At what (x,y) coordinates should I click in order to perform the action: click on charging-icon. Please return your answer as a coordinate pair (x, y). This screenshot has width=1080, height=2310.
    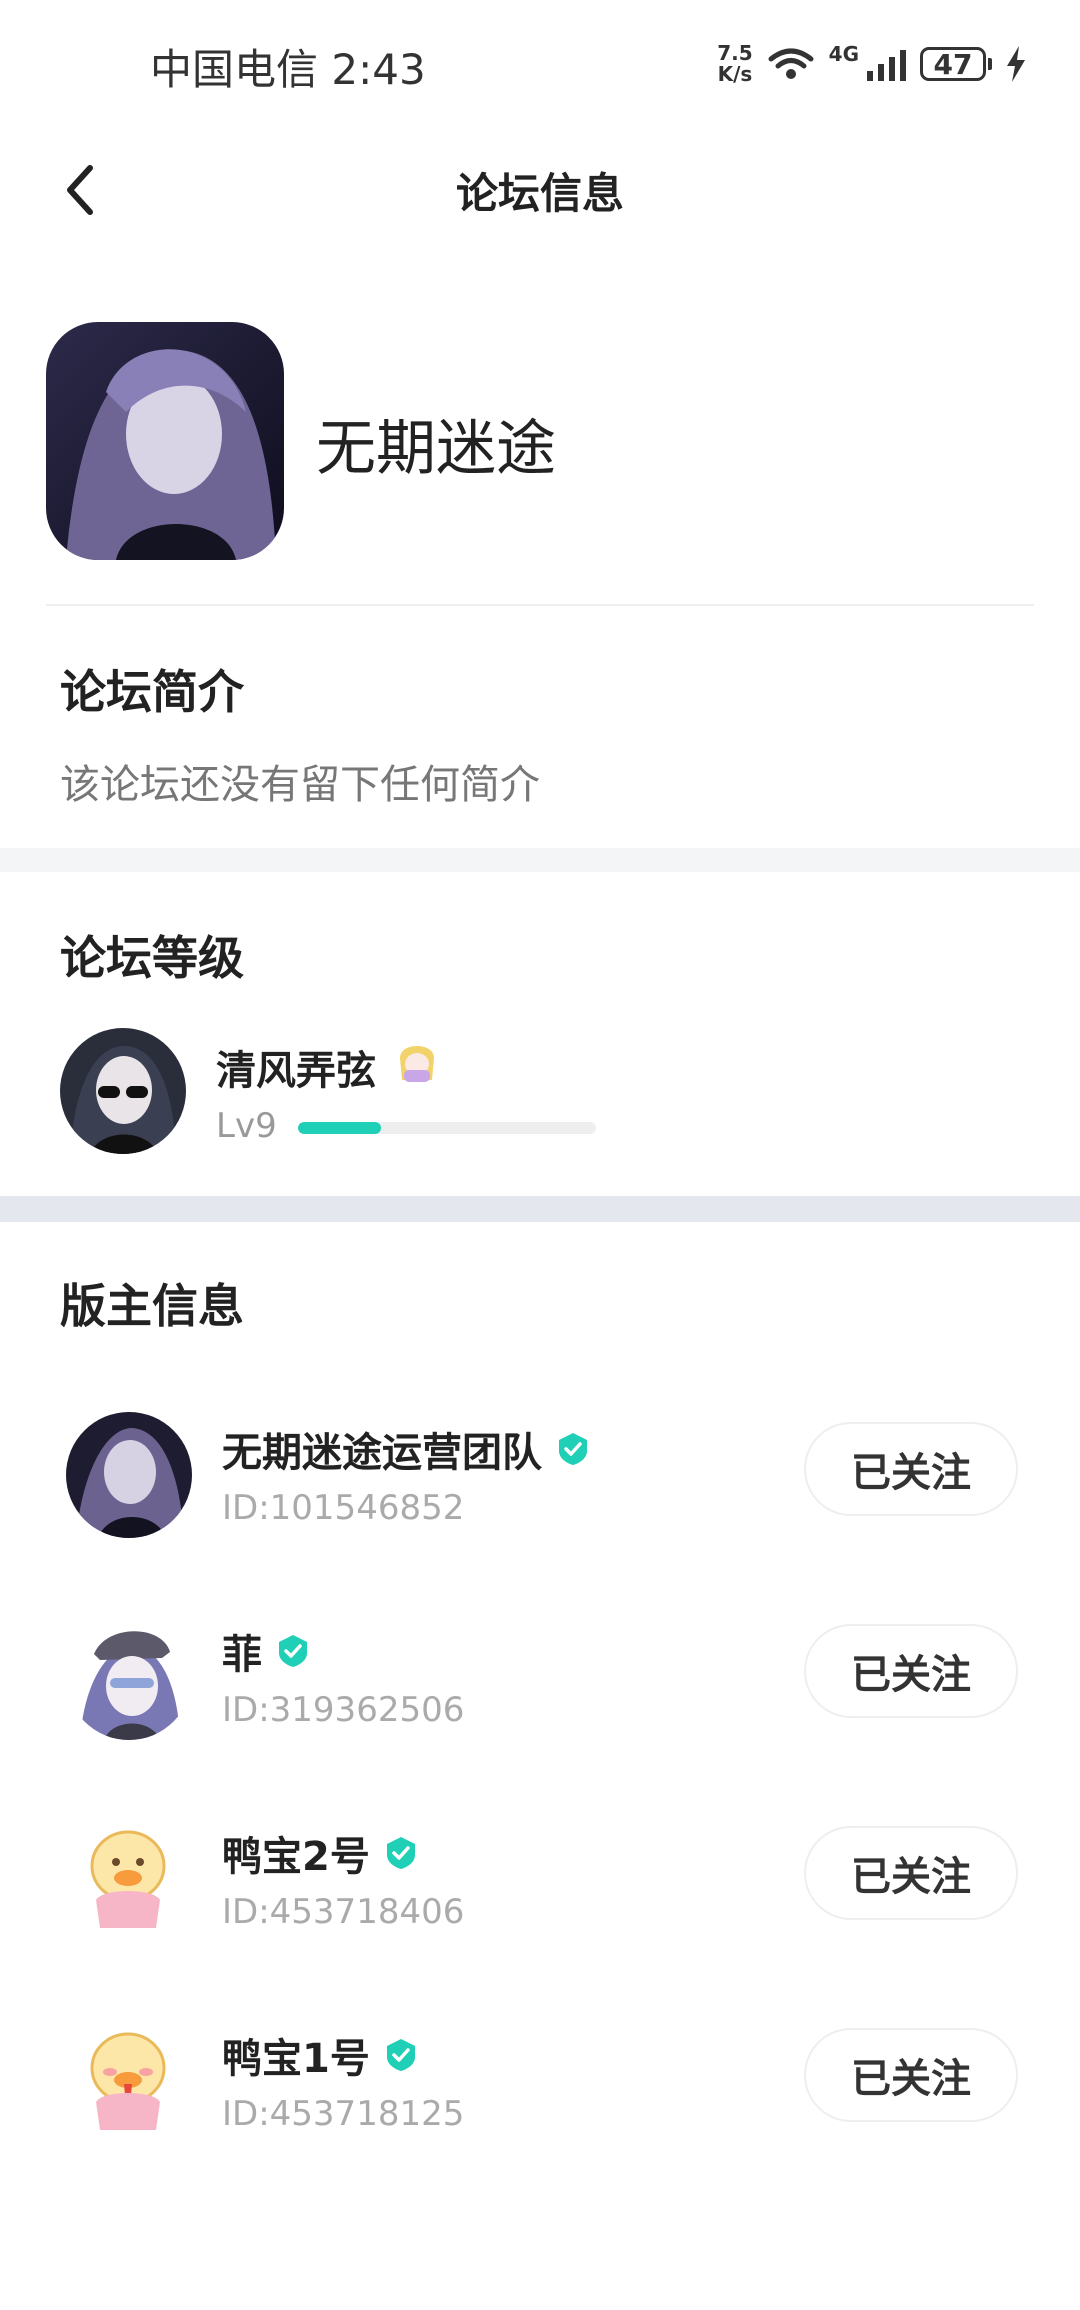
    Looking at the image, I should click on (1016, 64).